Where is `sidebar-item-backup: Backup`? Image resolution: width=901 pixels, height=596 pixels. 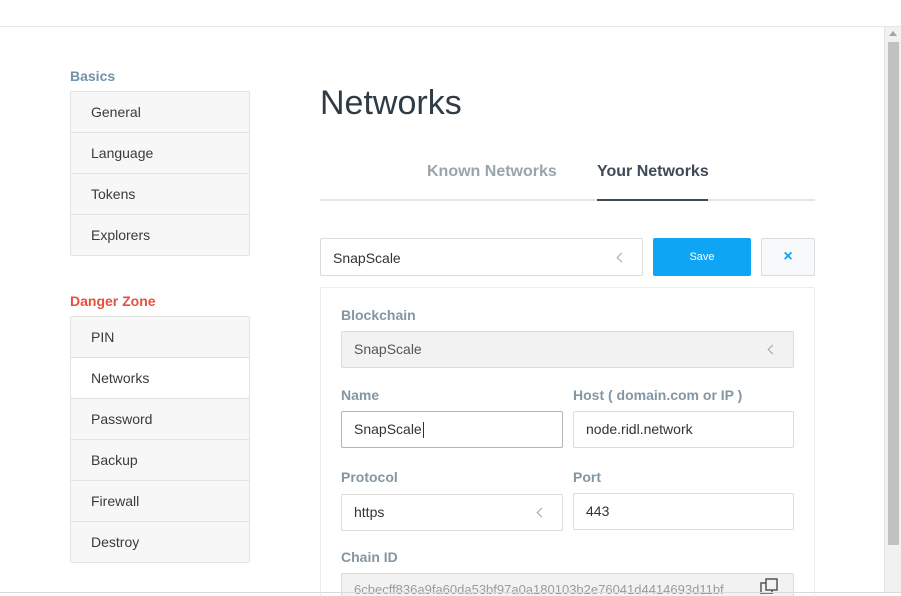
sidebar-item-backup: Backup is located at coordinates (160, 460).